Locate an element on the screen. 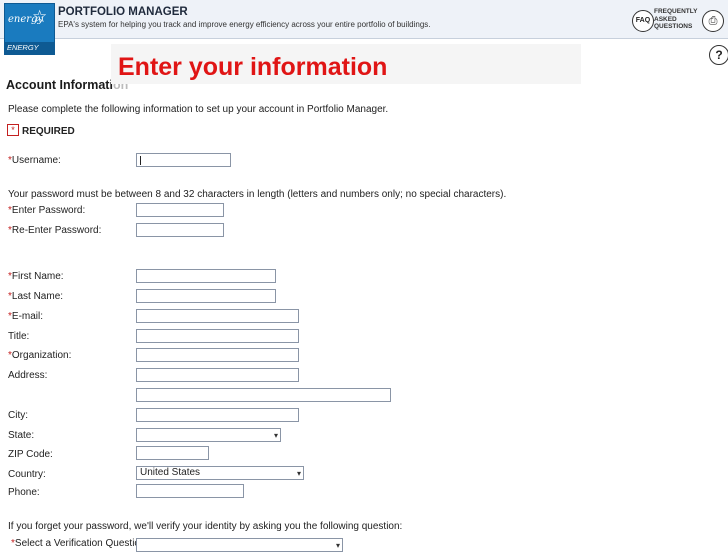  first-name-label: *First Name: is located at coordinates (36, 276).